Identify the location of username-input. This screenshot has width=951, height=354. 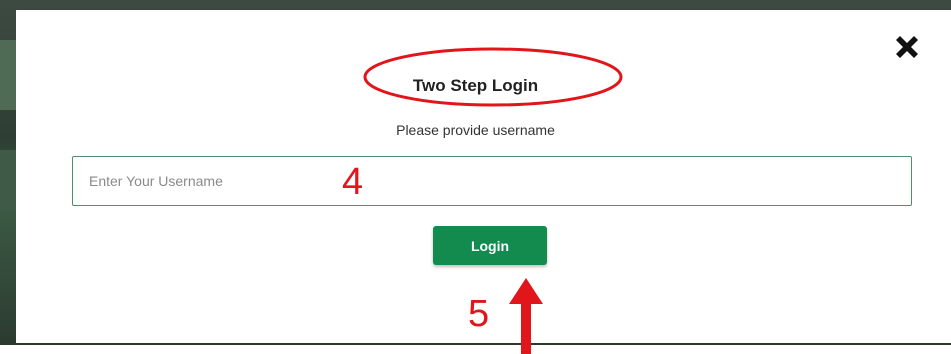
(492, 181).